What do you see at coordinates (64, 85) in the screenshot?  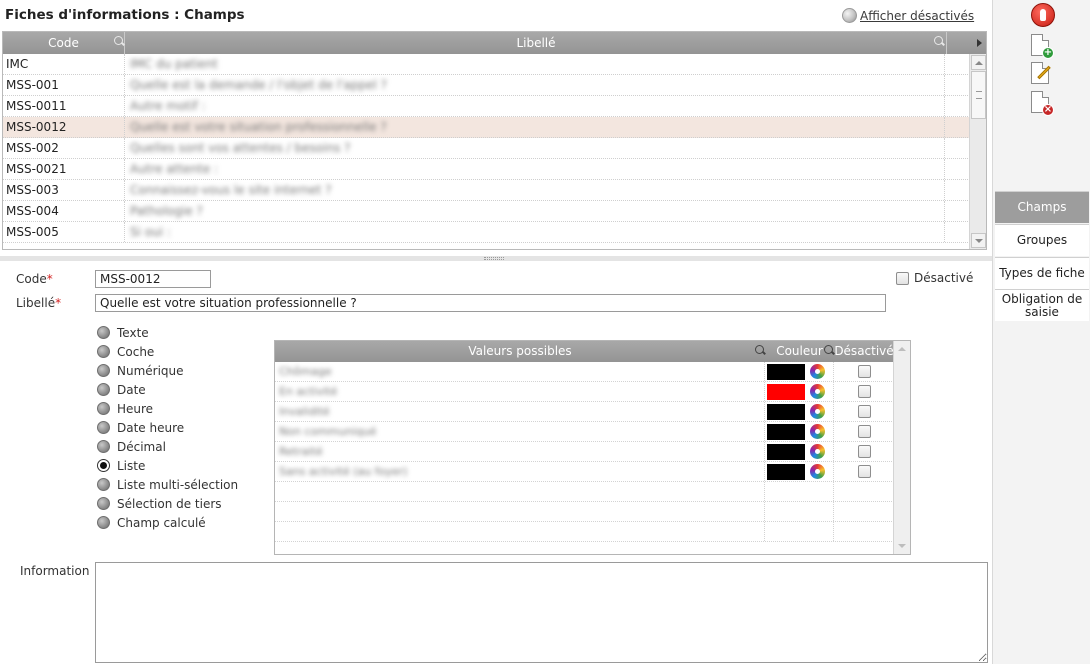 I see `cell-code: MSS-001` at bounding box center [64, 85].